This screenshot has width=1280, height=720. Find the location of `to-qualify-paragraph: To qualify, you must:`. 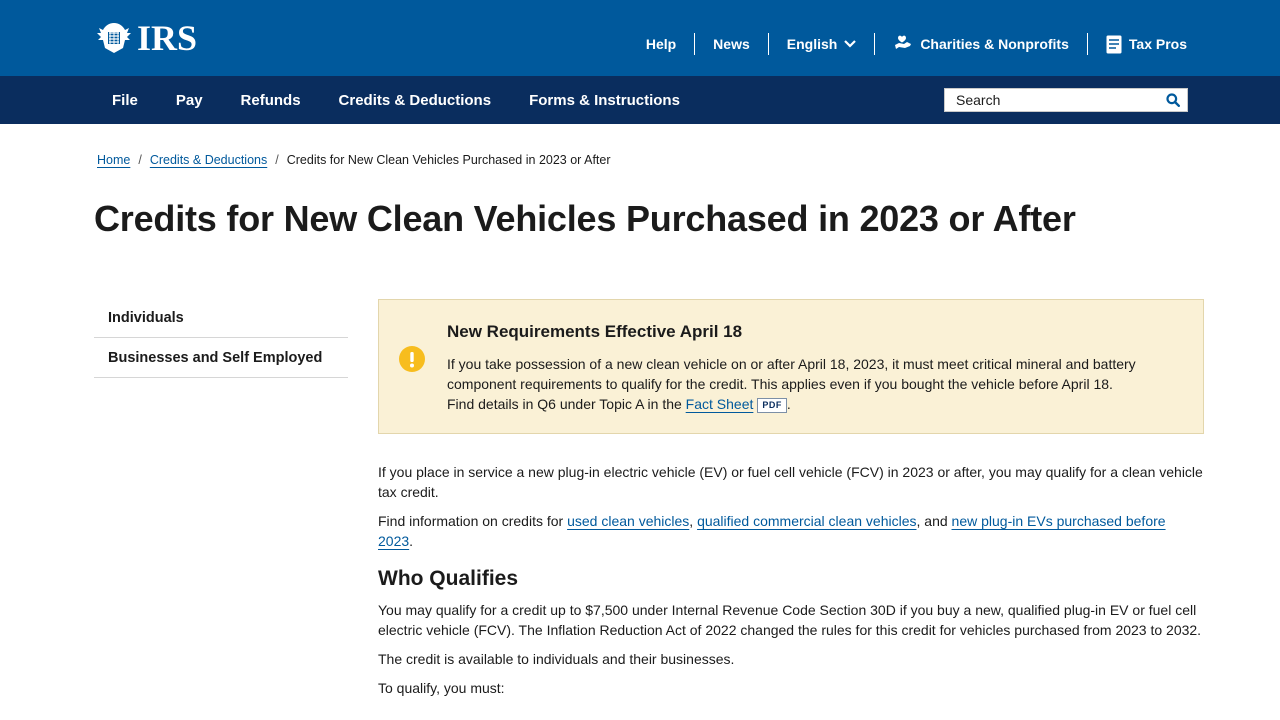

to-qualify-paragraph: To qualify, you must: is located at coordinates (441, 688).